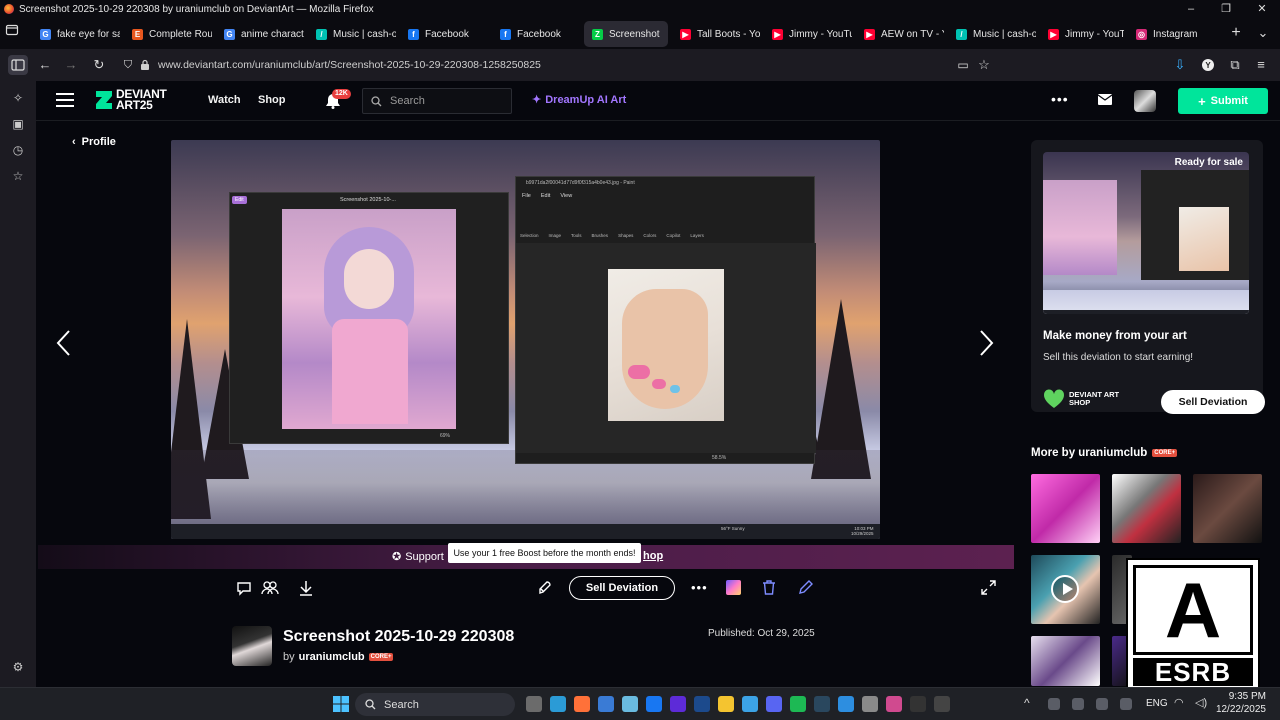 The image size is (1280, 720). What do you see at coordinates (630, 704) in the screenshot?
I see `notepad-icon` at bounding box center [630, 704].